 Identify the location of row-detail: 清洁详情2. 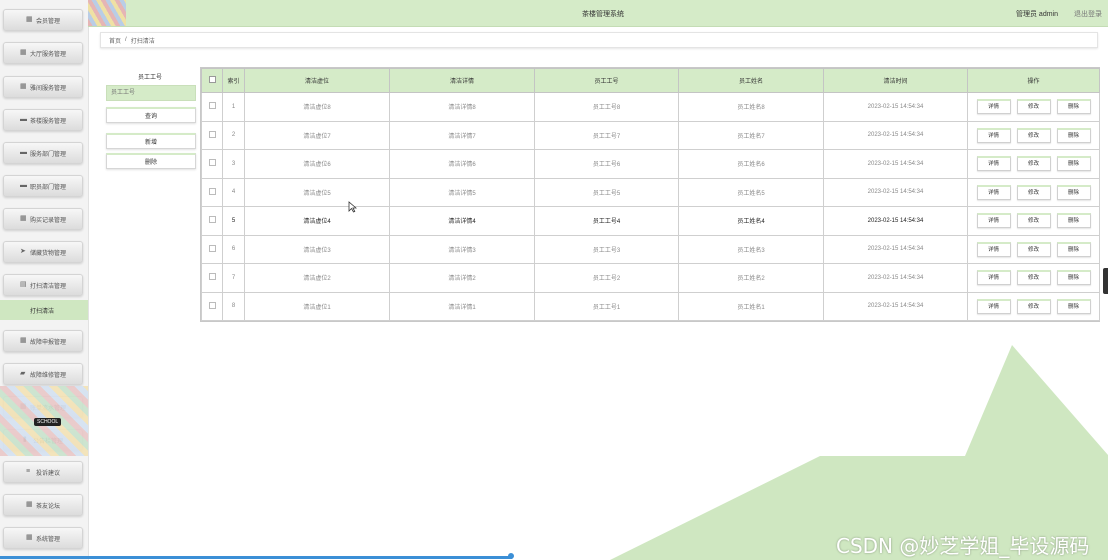
(462, 278).